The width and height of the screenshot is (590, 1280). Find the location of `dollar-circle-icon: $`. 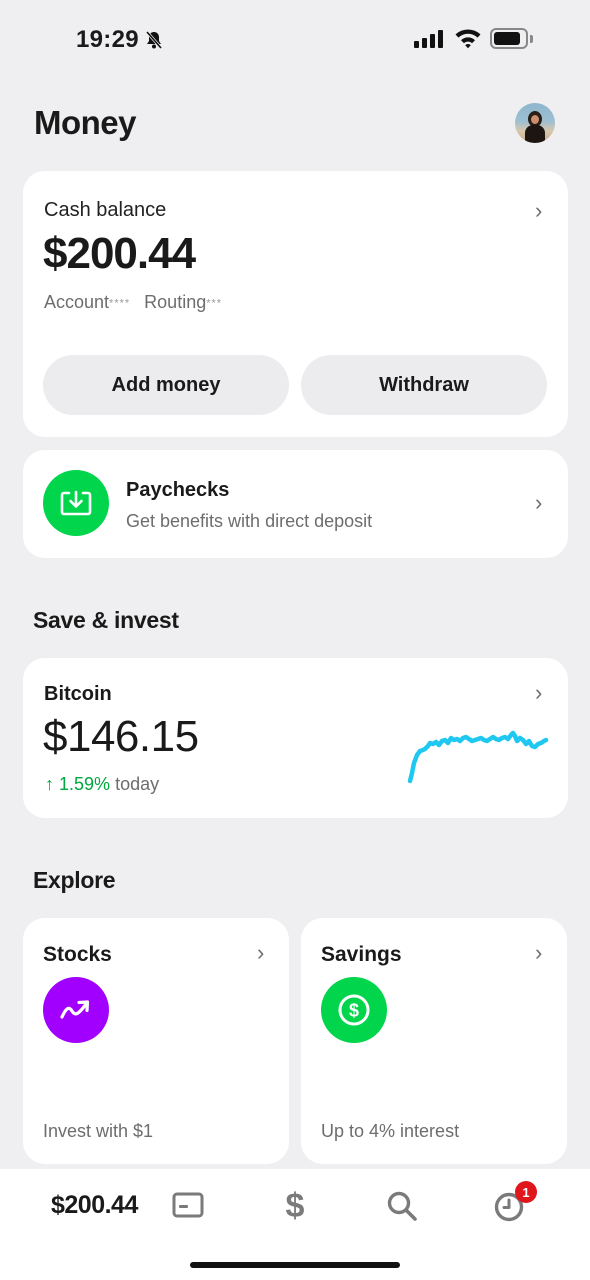

dollar-circle-icon: $ is located at coordinates (354, 1010).